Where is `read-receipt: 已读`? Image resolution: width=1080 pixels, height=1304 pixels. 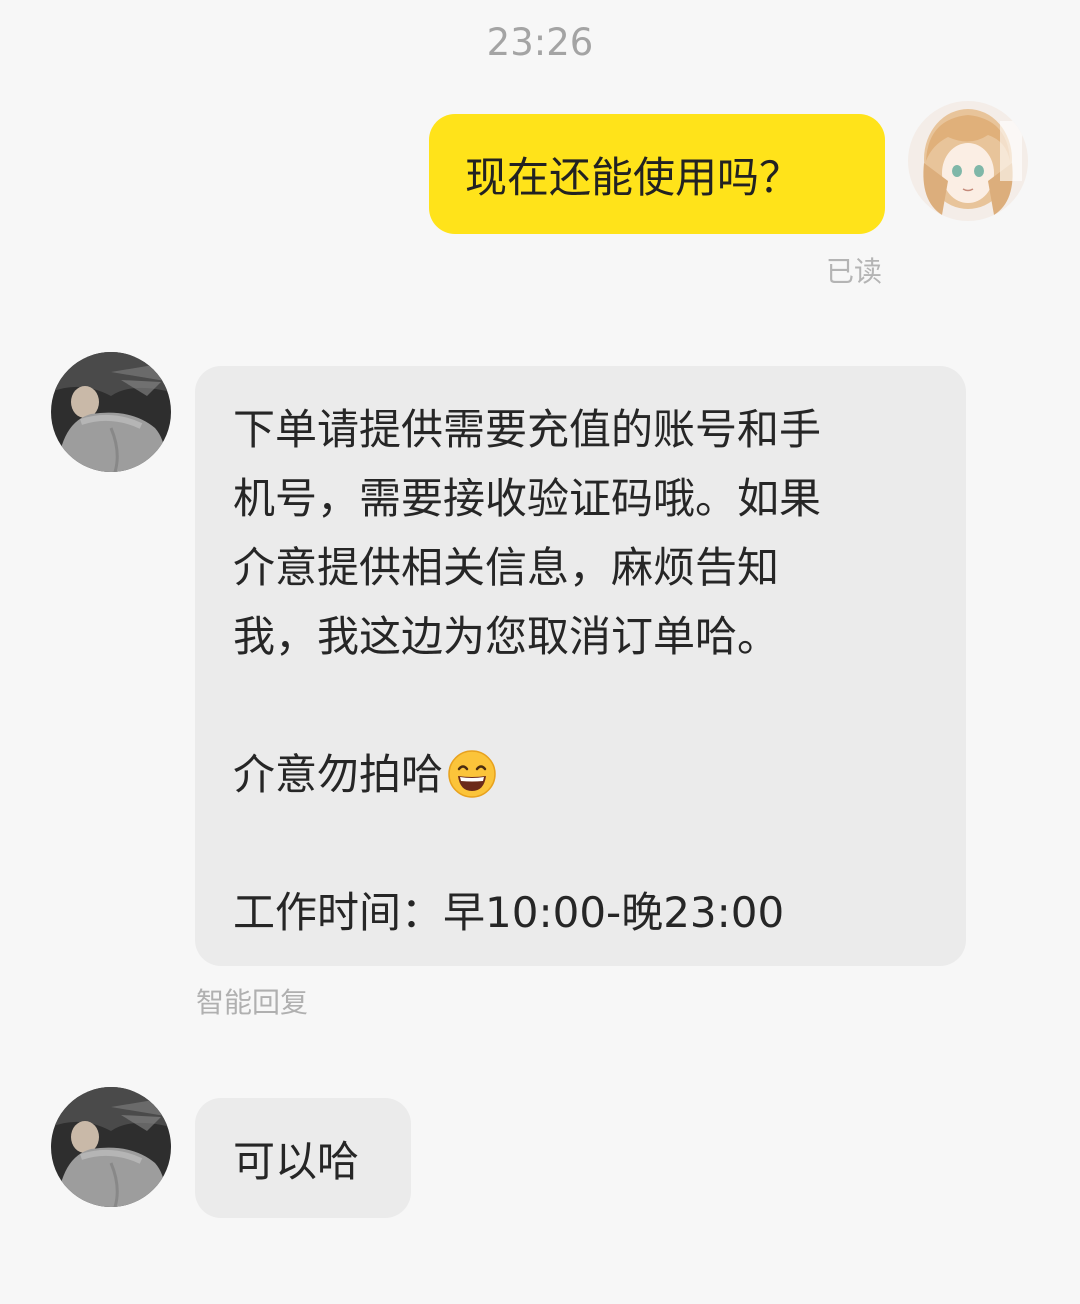
read-receipt: 已读 is located at coordinates (854, 271).